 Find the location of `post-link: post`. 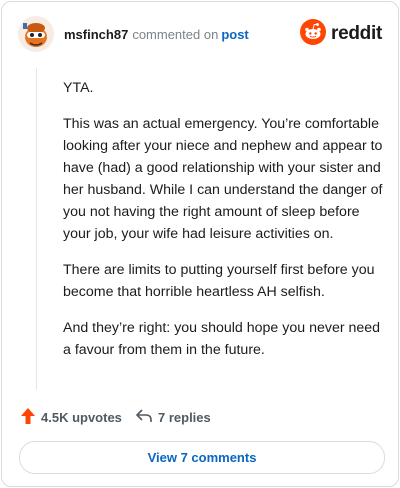

post-link: post is located at coordinates (234, 34).